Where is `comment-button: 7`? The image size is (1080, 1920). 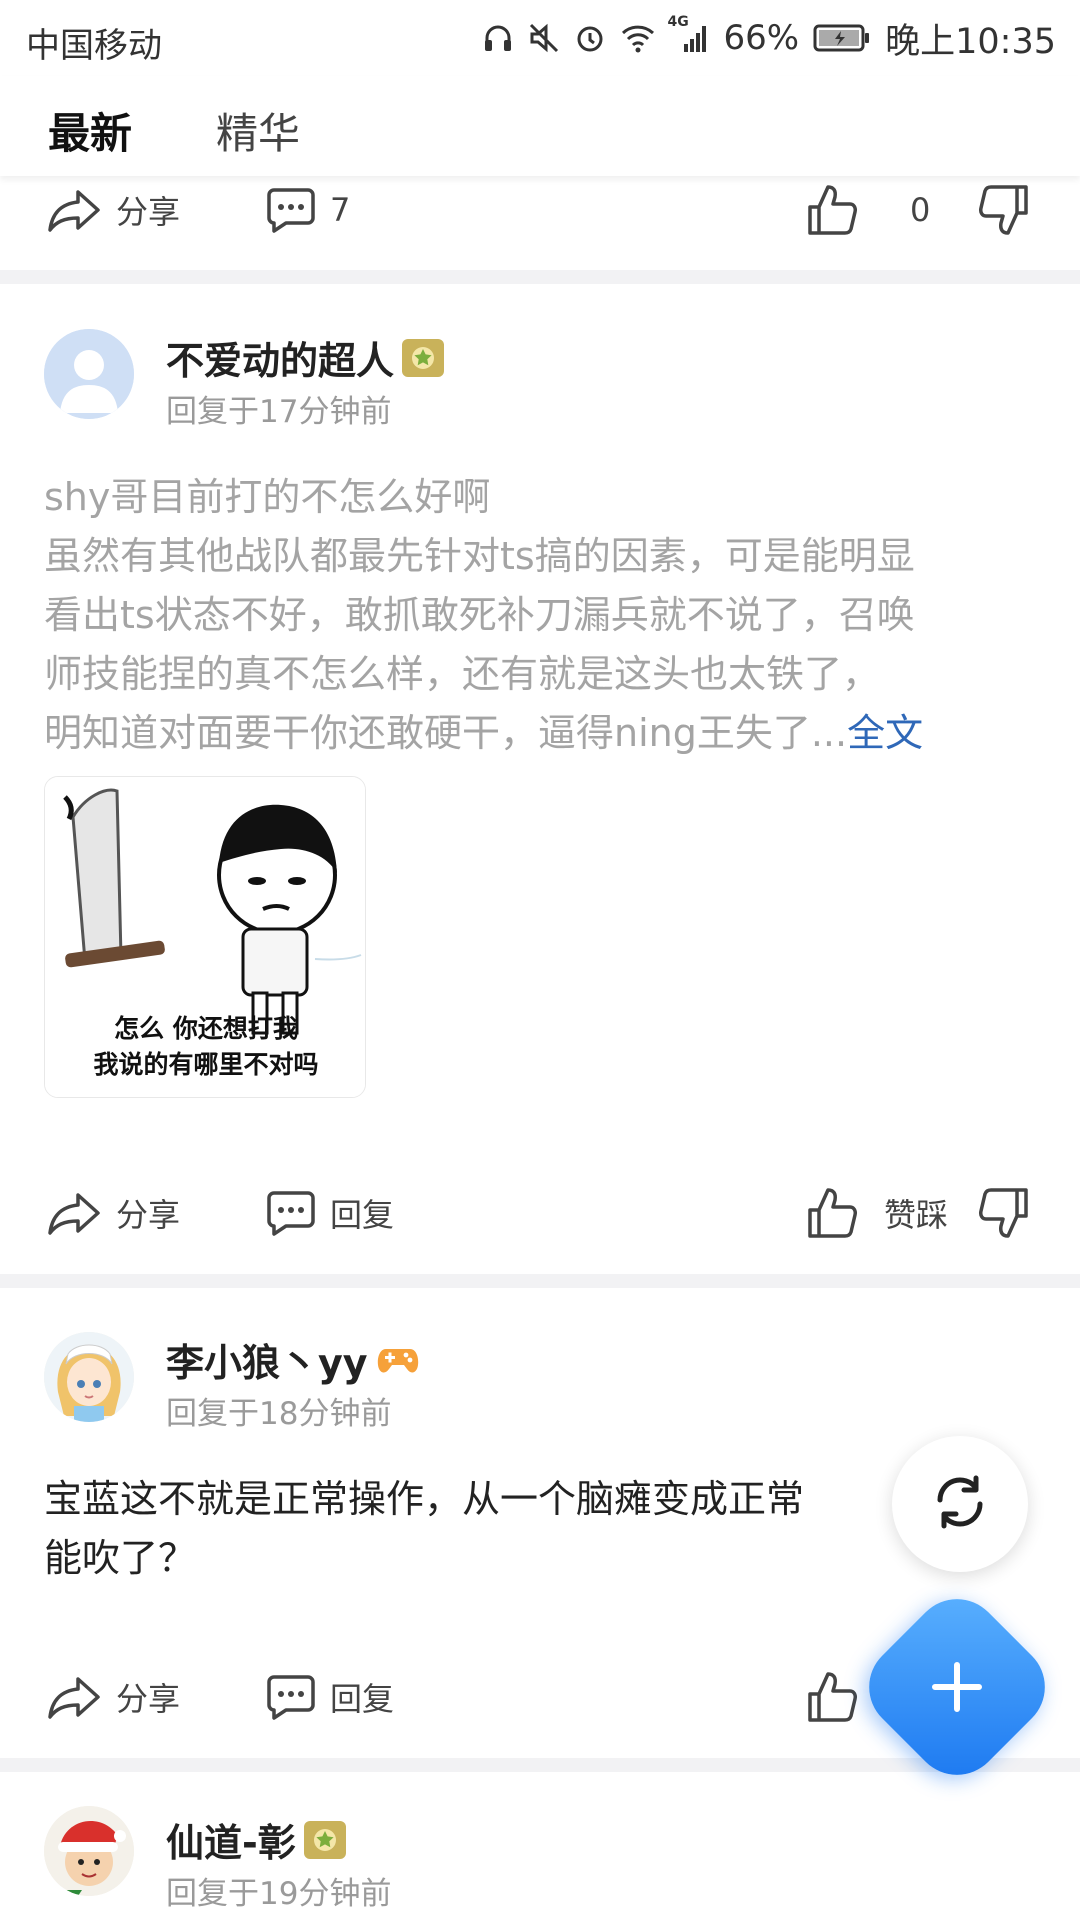
comment-button: 7 is located at coordinates (308, 210).